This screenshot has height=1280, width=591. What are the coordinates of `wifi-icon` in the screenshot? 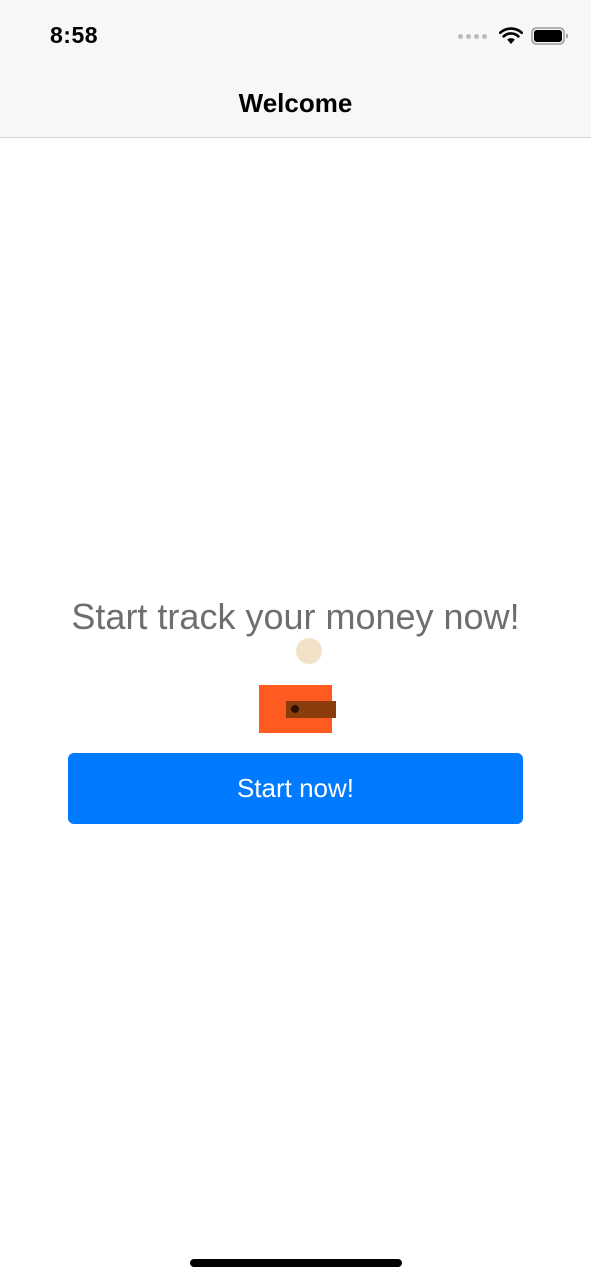 It's located at (511, 35).